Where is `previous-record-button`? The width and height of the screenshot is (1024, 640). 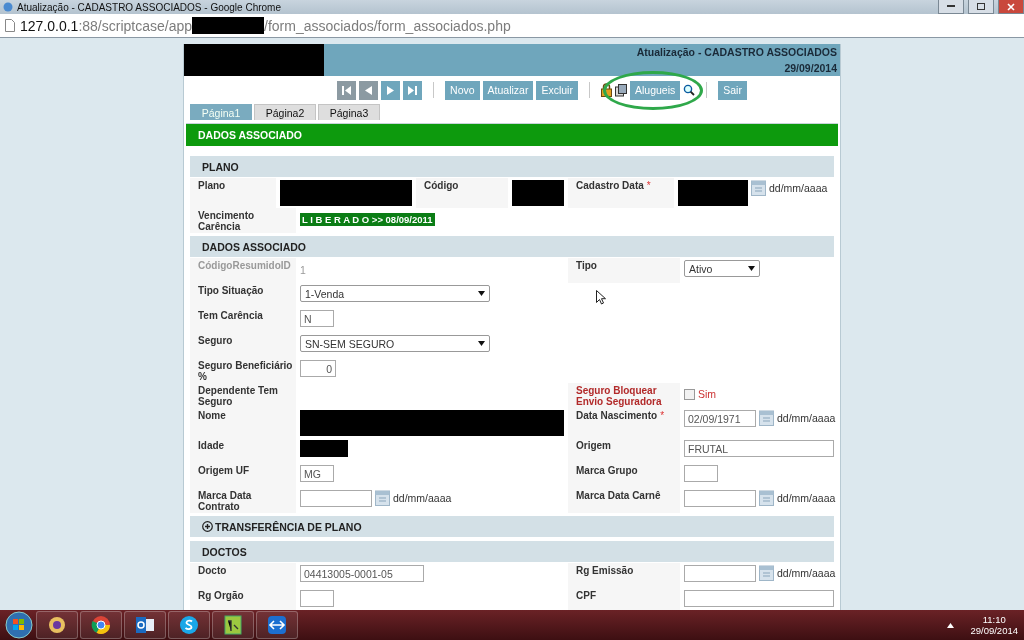
previous-record-button is located at coordinates (369, 90).